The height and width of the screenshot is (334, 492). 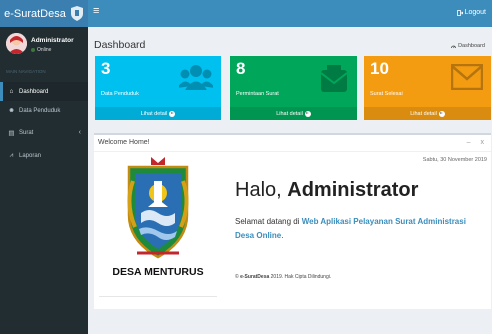 What do you see at coordinates (11, 133) in the screenshot?
I see `file-icon: ▤` at bounding box center [11, 133].